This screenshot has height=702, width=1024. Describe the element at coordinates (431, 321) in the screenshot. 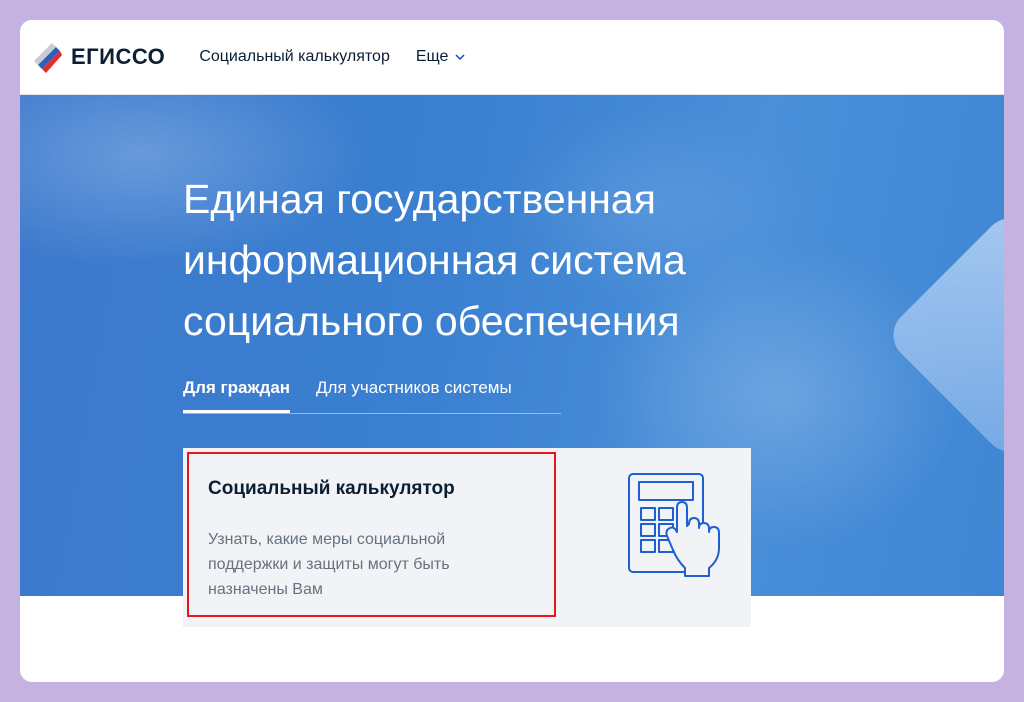

I see `page-title-line-3: социального обеспечения` at that location.